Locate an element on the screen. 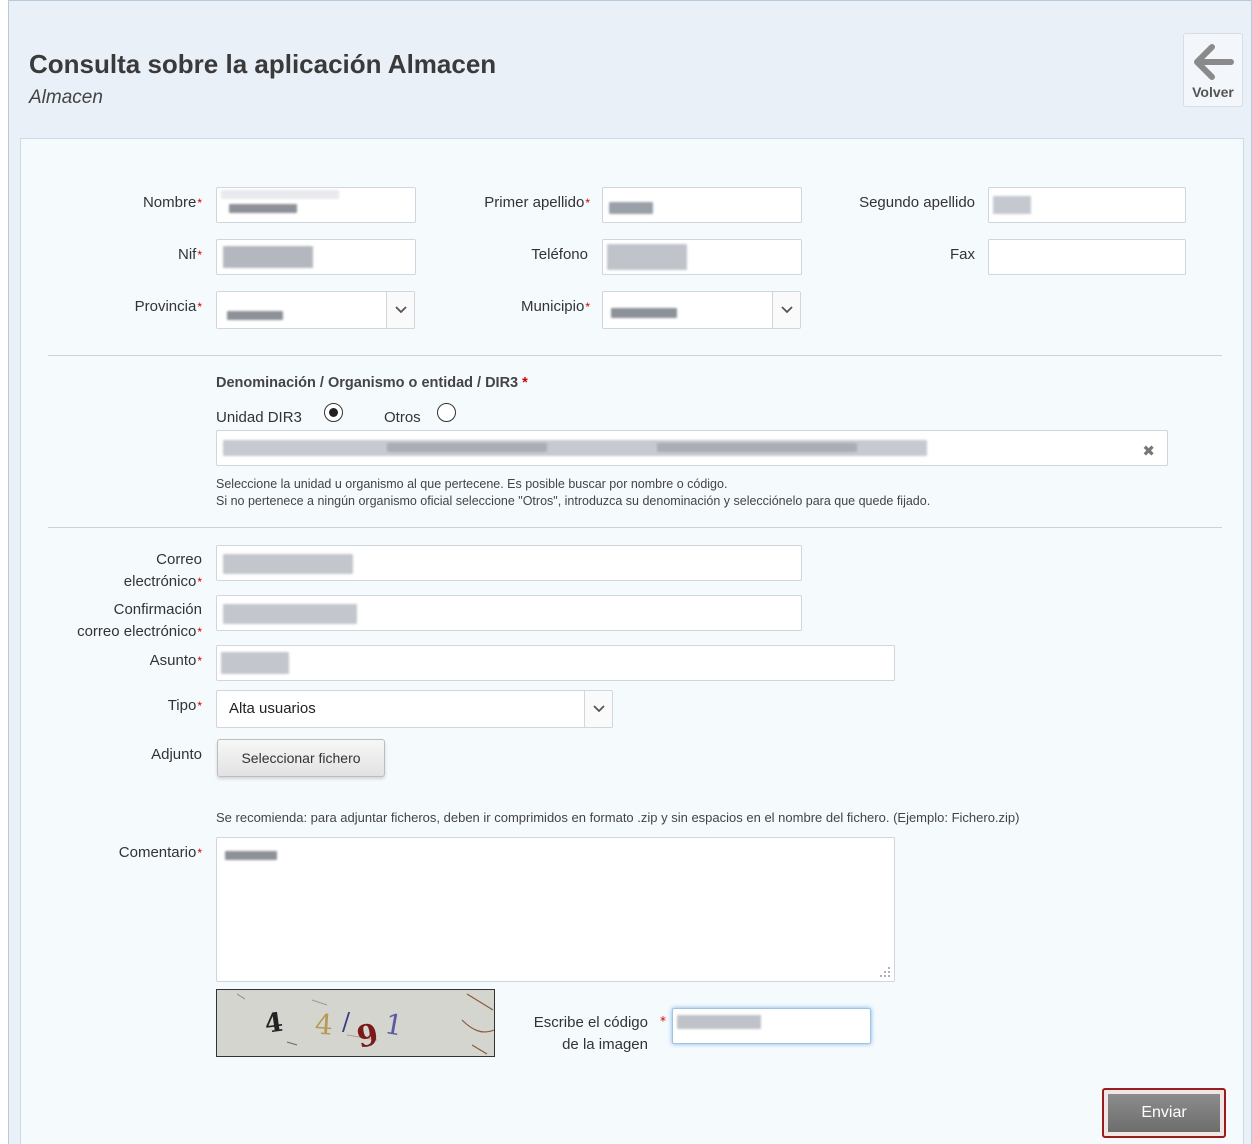  radio-otros-label: Otros is located at coordinates (402, 417).